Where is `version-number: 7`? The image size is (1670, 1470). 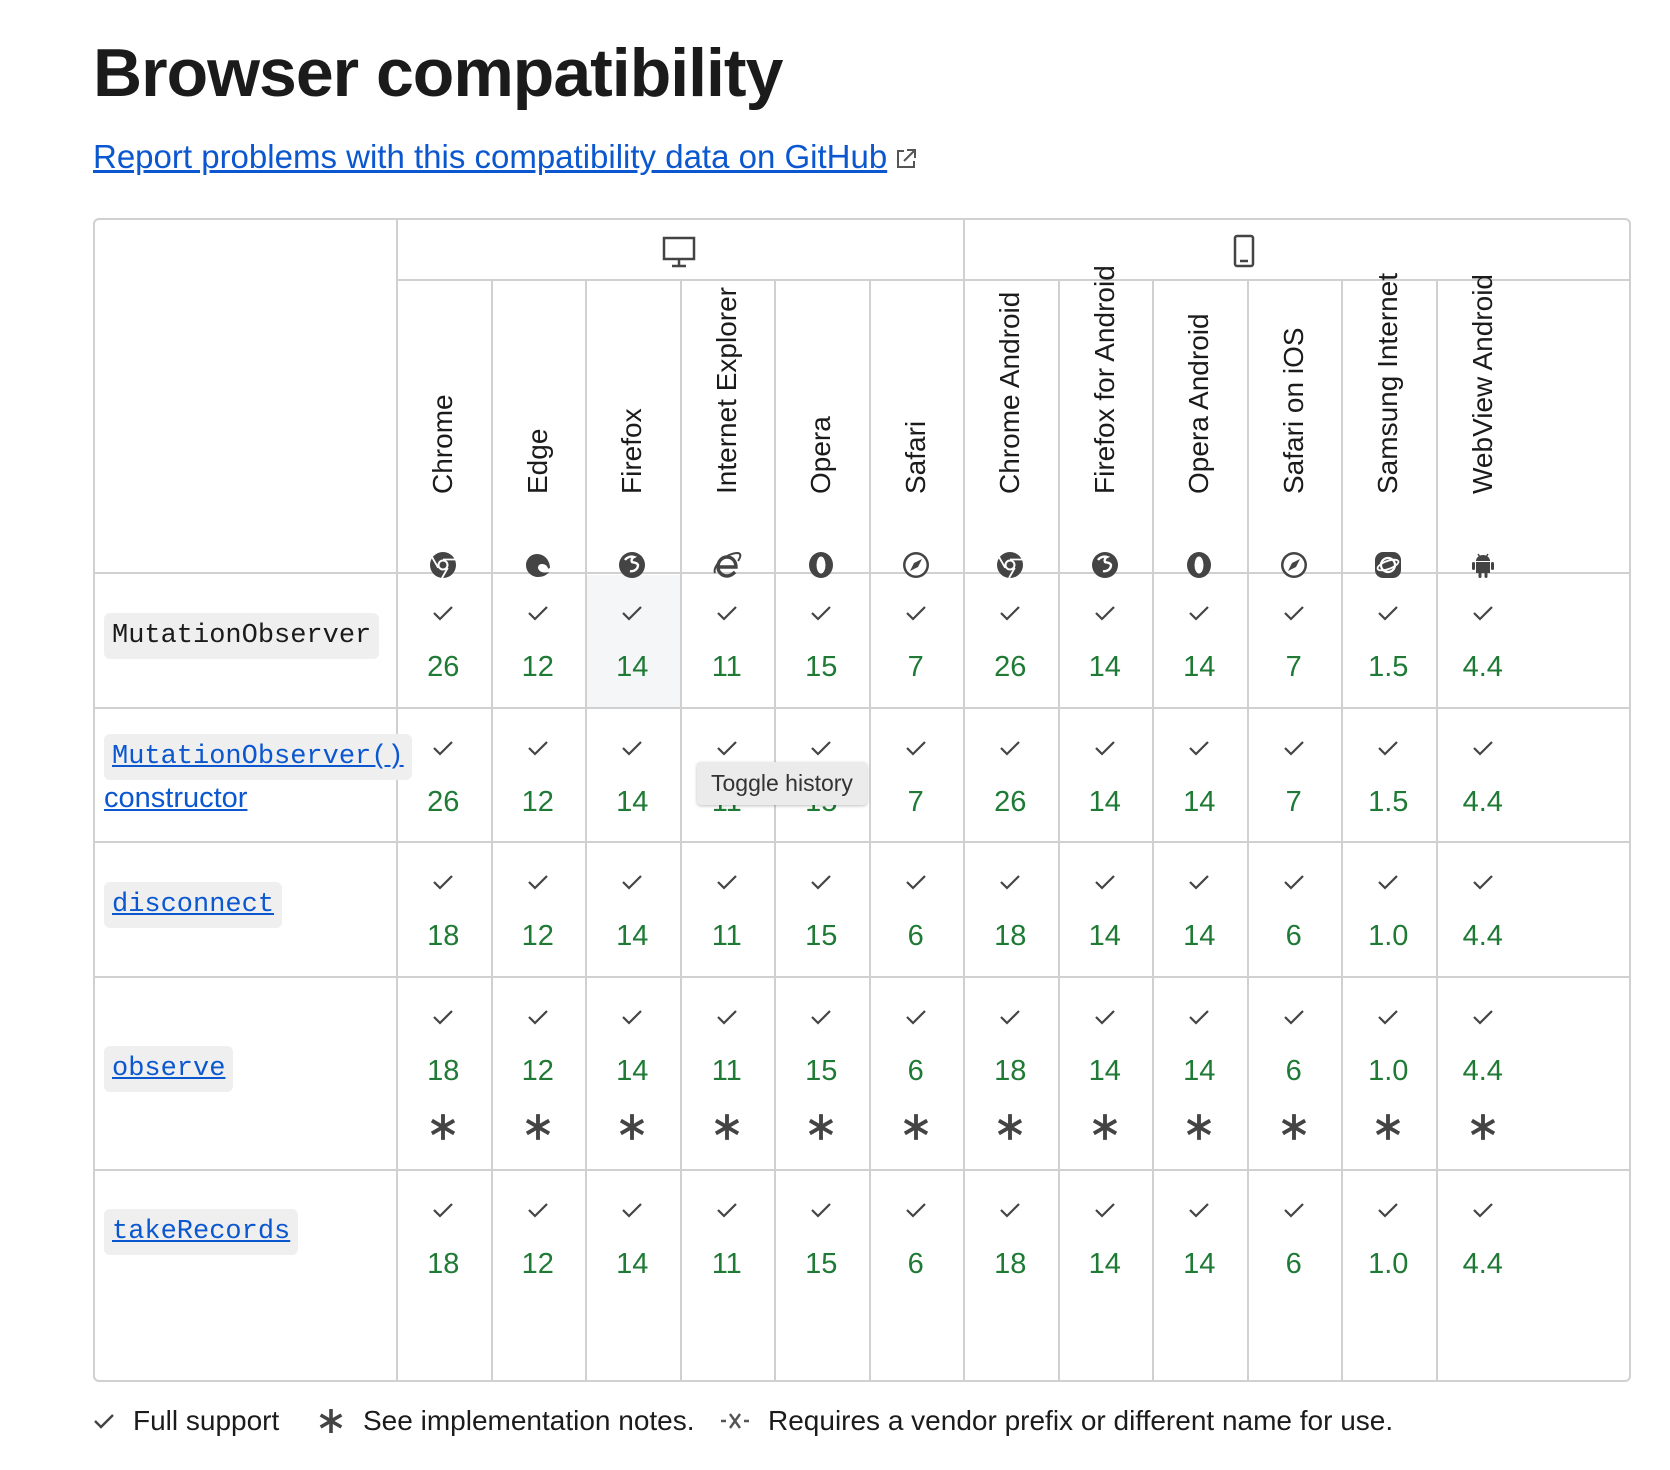
version-number: 7 is located at coordinates (915, 667).